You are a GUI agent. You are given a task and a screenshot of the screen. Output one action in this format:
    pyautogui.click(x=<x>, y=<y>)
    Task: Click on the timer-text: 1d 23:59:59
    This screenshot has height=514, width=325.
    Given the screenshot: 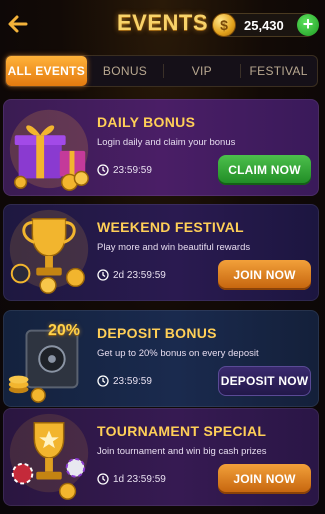 What is the action you would take?
    pyautogui.click(x=139, y=479)
    